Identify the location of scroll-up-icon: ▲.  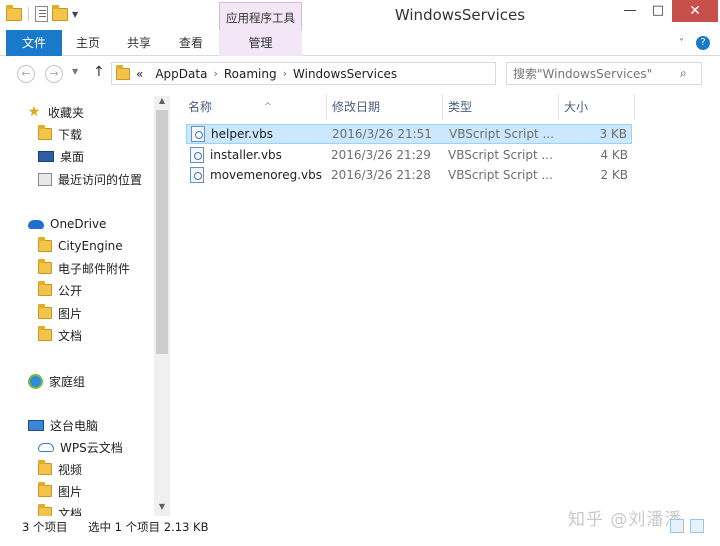
(162, 103).